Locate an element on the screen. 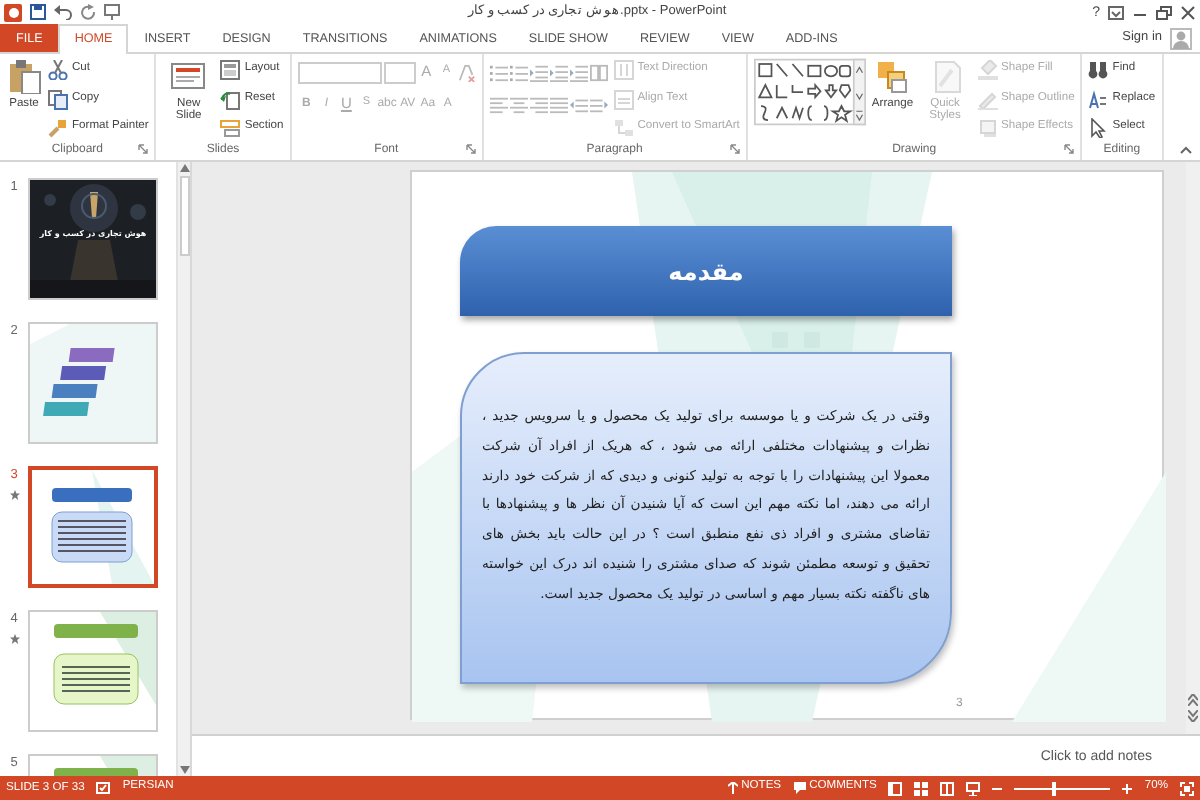  normal-view-icon is located at coordinates (895, 788).